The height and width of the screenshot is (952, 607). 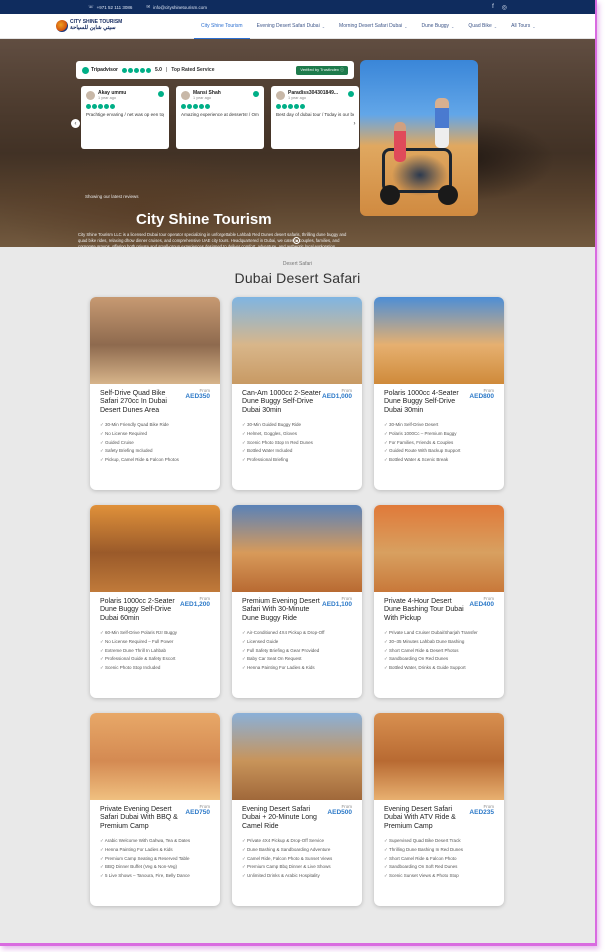 What do you see at coordinates (354, 123) in the screenshot?
I see `reviews-next-button: ›` at bounding box center [354, 123].